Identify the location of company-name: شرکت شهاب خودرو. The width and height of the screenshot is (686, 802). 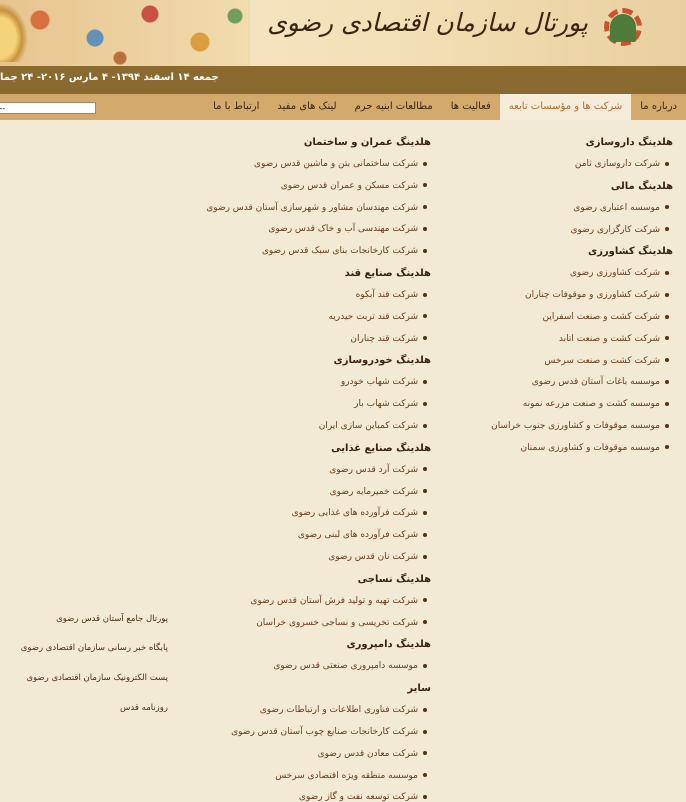
(379, 382).